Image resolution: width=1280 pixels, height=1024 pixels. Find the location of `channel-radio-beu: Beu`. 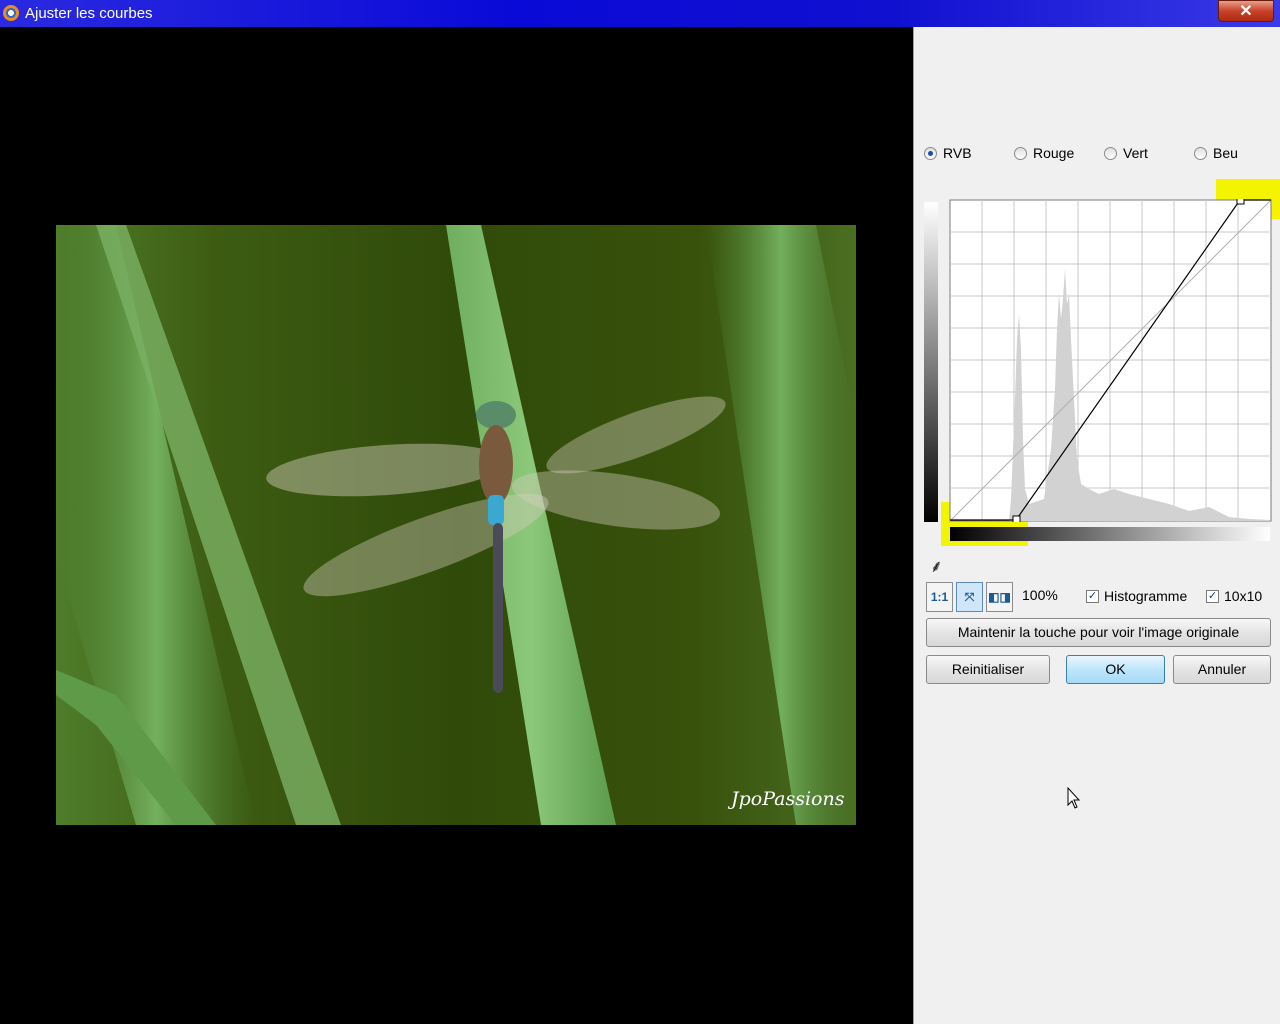

channel-radio-beu: Beu is located at coordinates (1216, 153).